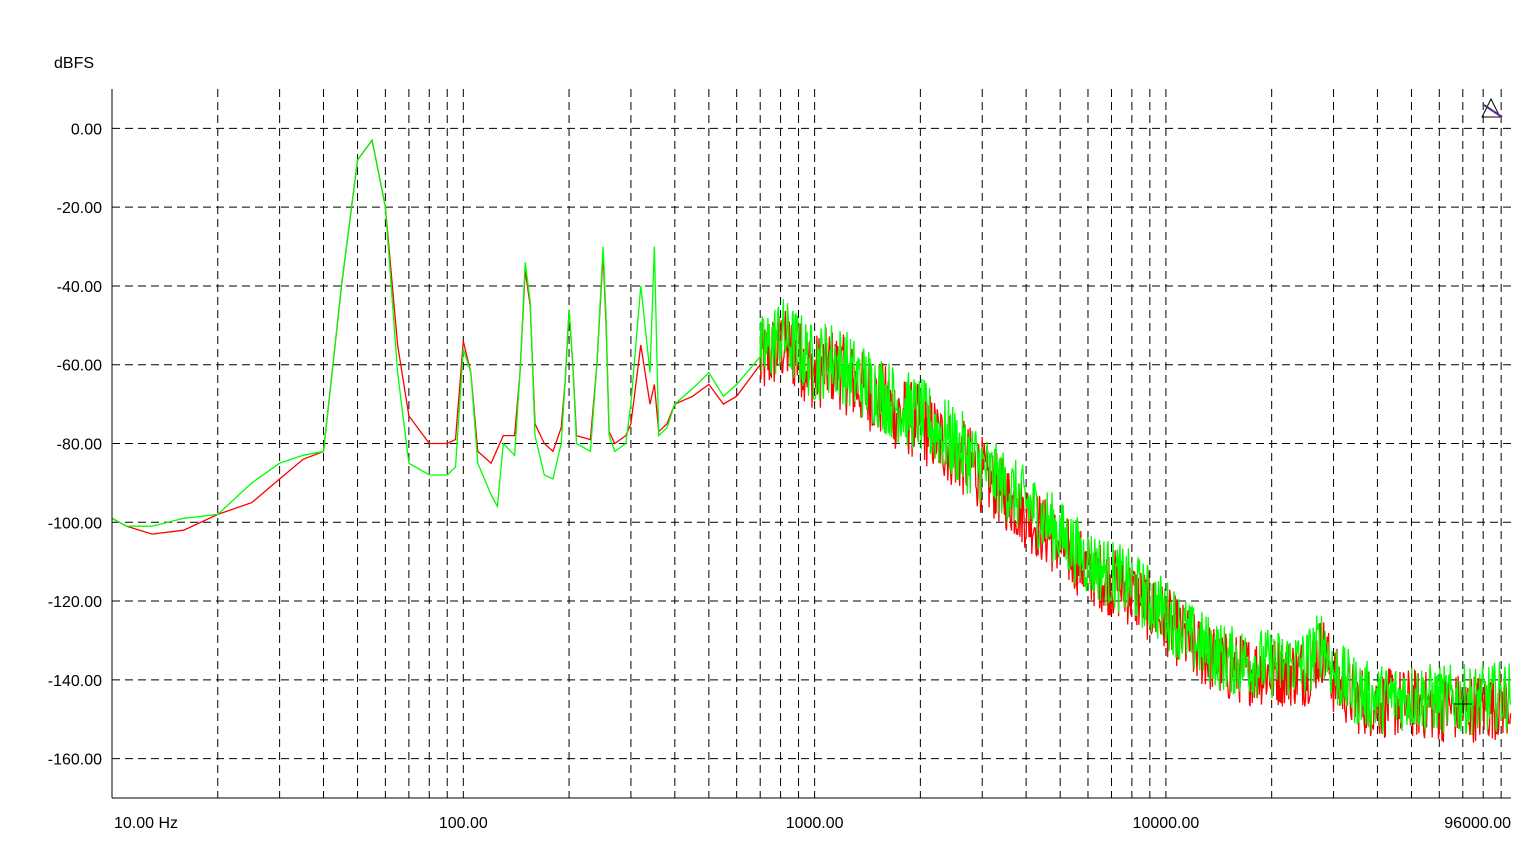 This screenshot has height=866, width=1538. What do you see at coordinates (146, 823) in the screenshot?
I see `x-tick-label: 10.00 Hz` at bounding box center [146, 823].